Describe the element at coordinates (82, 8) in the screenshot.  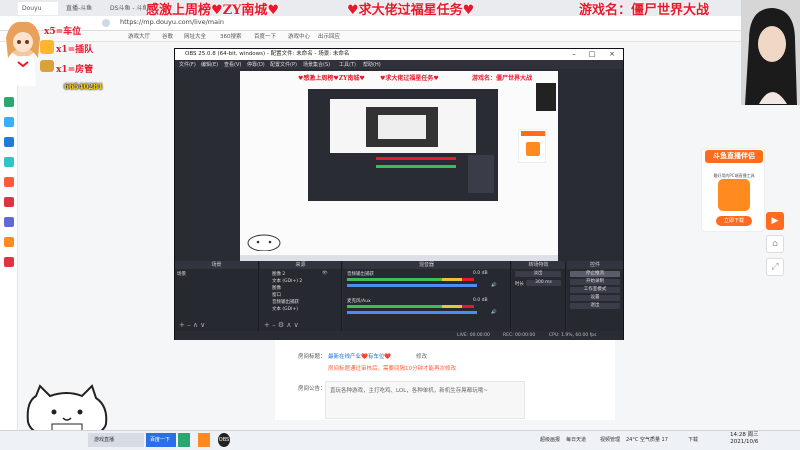
I see `browser-tab: 直播-斗鱼` at that location.